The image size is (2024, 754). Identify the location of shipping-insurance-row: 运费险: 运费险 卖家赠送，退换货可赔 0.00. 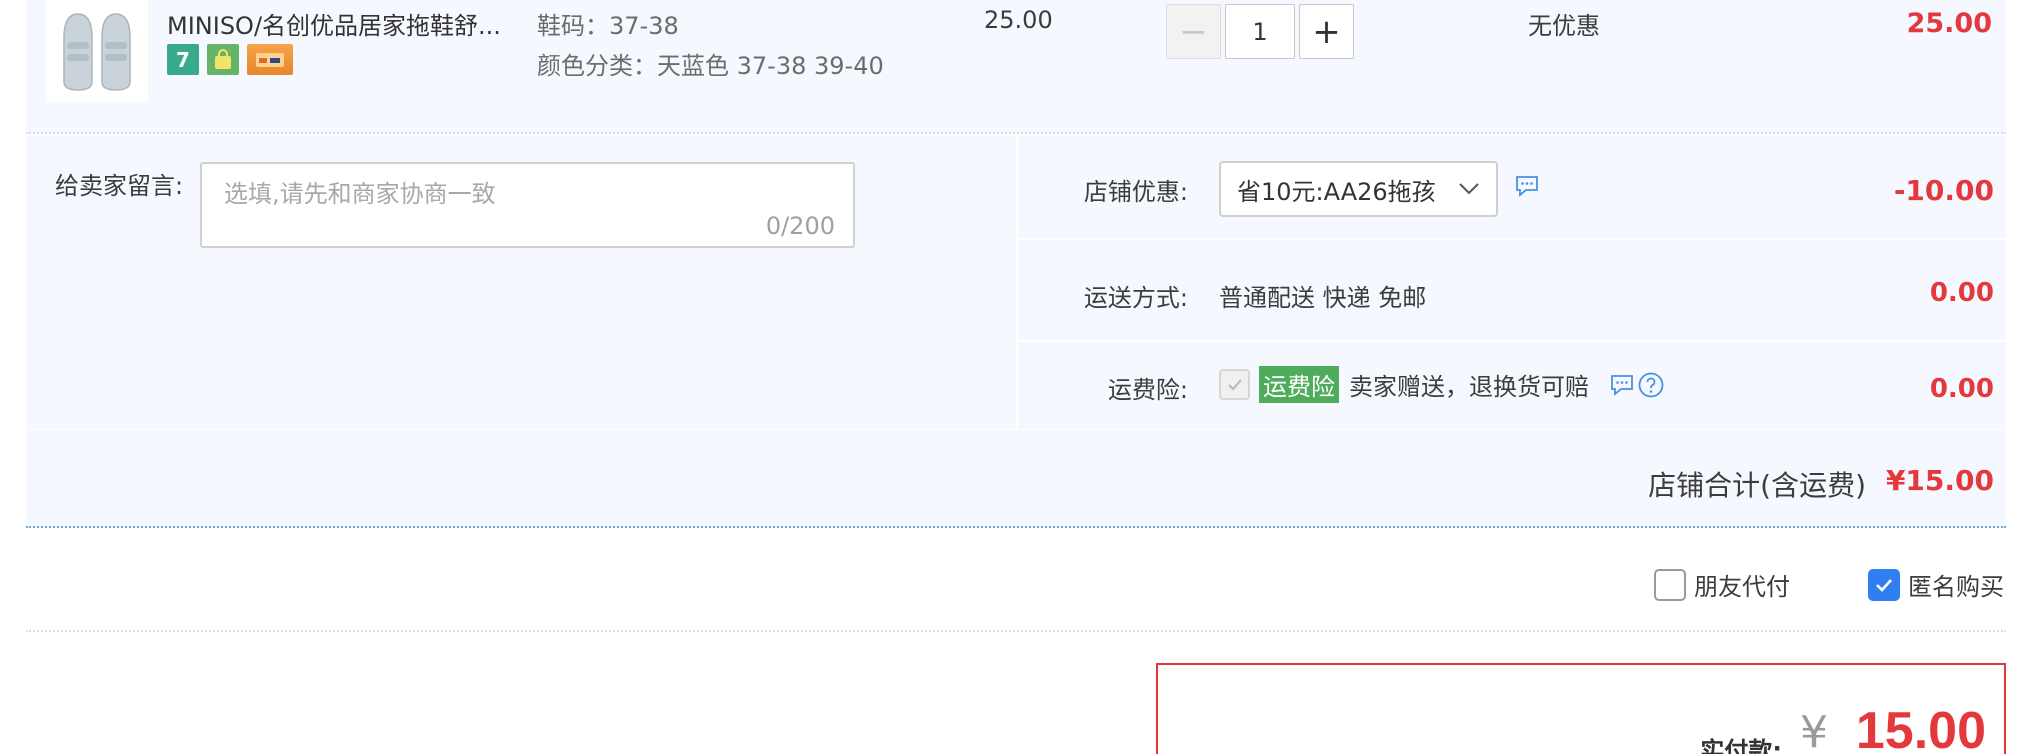
(1513, 385).